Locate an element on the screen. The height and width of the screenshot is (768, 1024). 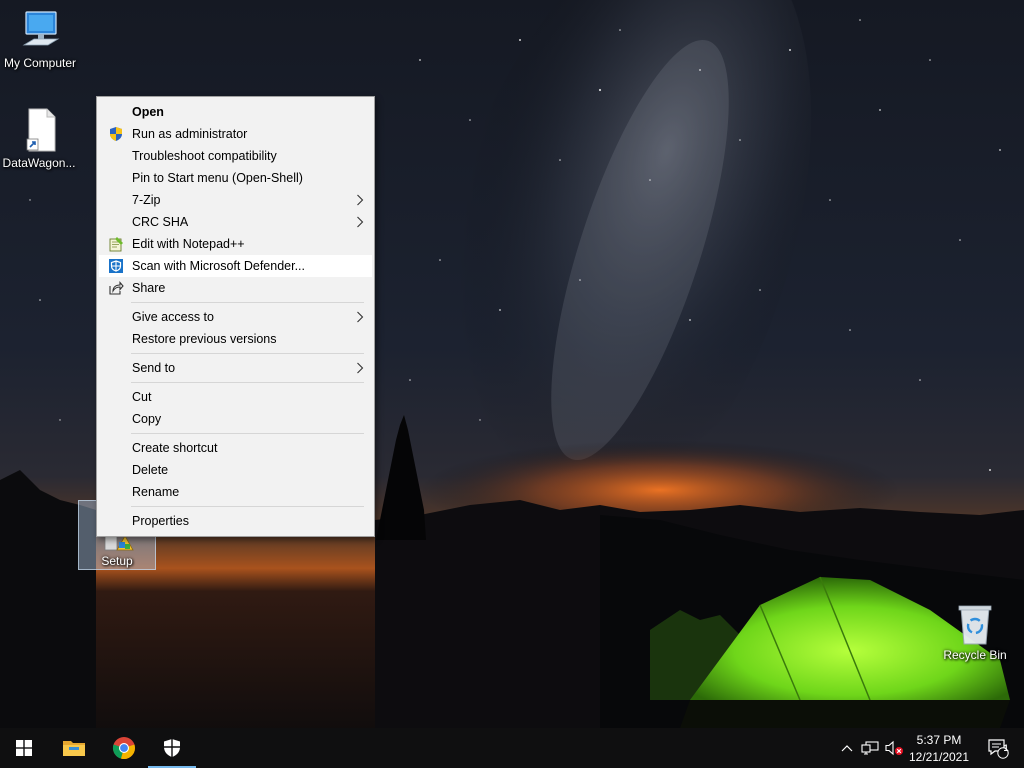
tray-network is located at coordinates (870, 748).